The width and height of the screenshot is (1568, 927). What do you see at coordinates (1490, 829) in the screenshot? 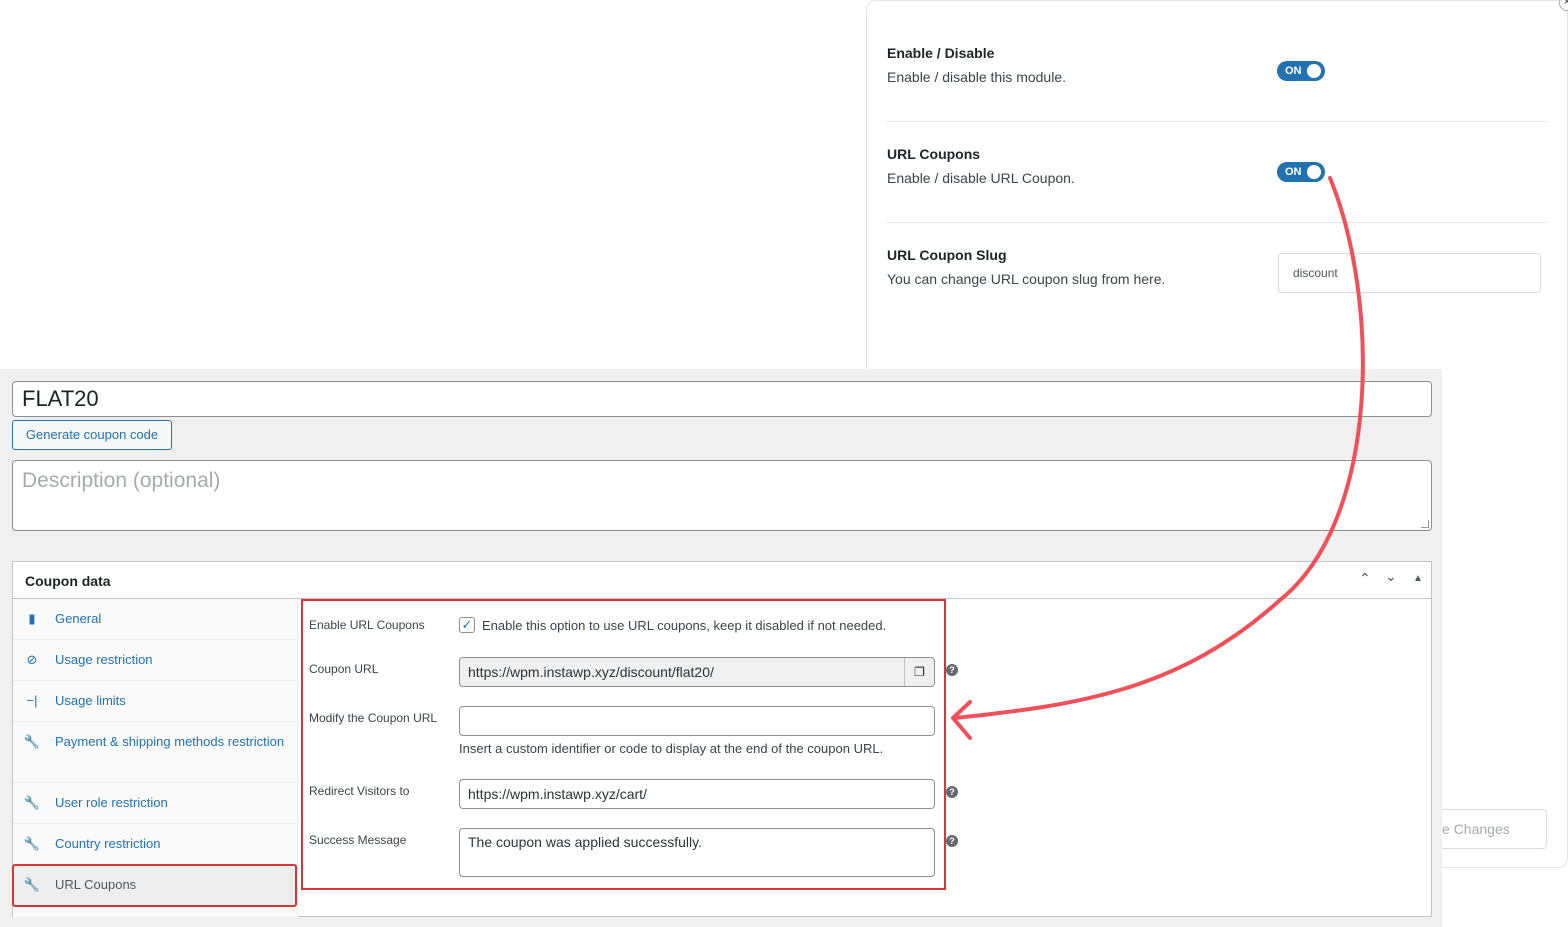
I see `save-changes-button: e Changes` at bounding box center [1490, 829].